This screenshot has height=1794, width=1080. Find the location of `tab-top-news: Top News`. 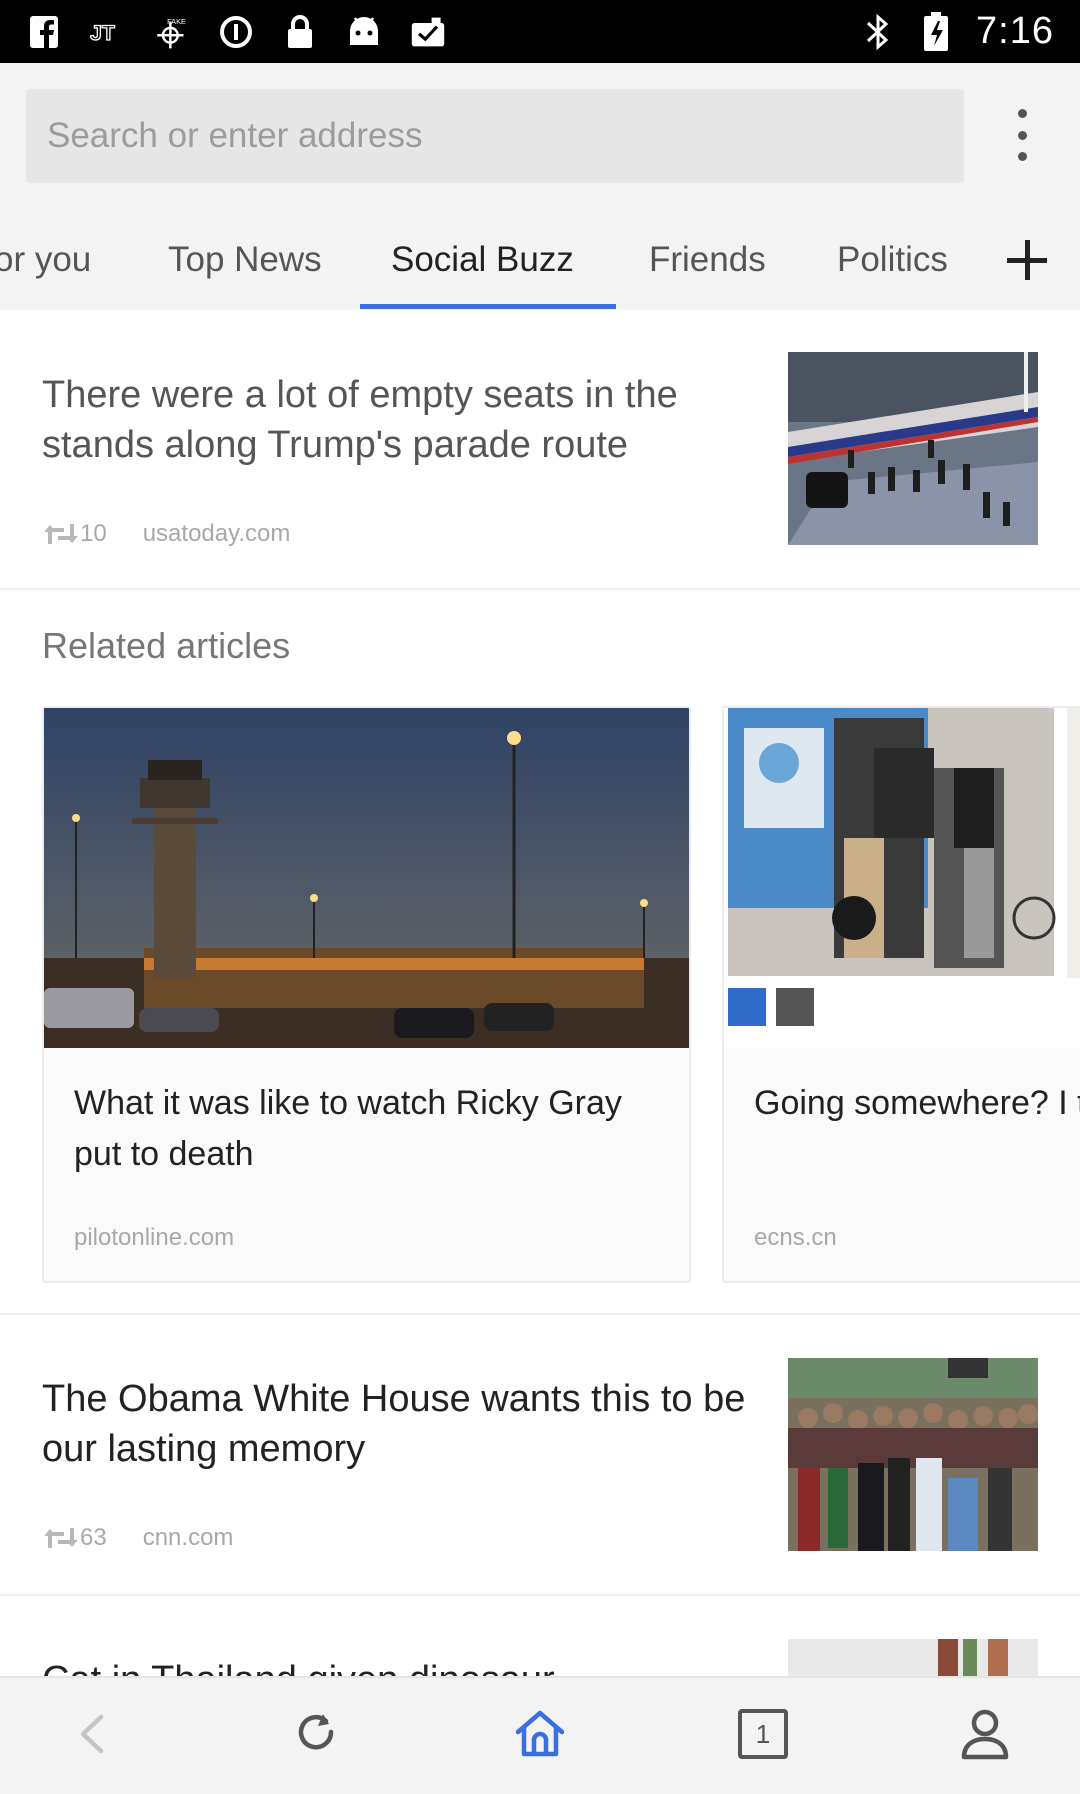

tab-top-news: Top News is located at coordinates (245, 260).